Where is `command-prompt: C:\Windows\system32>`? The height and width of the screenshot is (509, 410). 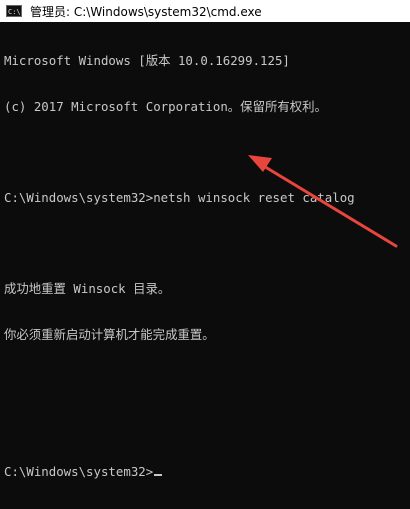
command-prompt: C:\Windows\system32> is located at coordinates (79, 471).